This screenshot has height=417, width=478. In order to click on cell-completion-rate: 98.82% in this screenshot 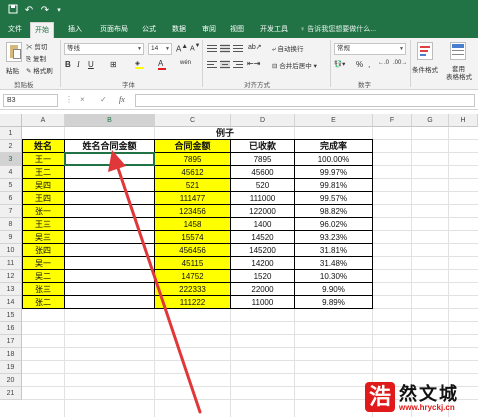, I will do `click(334, 211)`.